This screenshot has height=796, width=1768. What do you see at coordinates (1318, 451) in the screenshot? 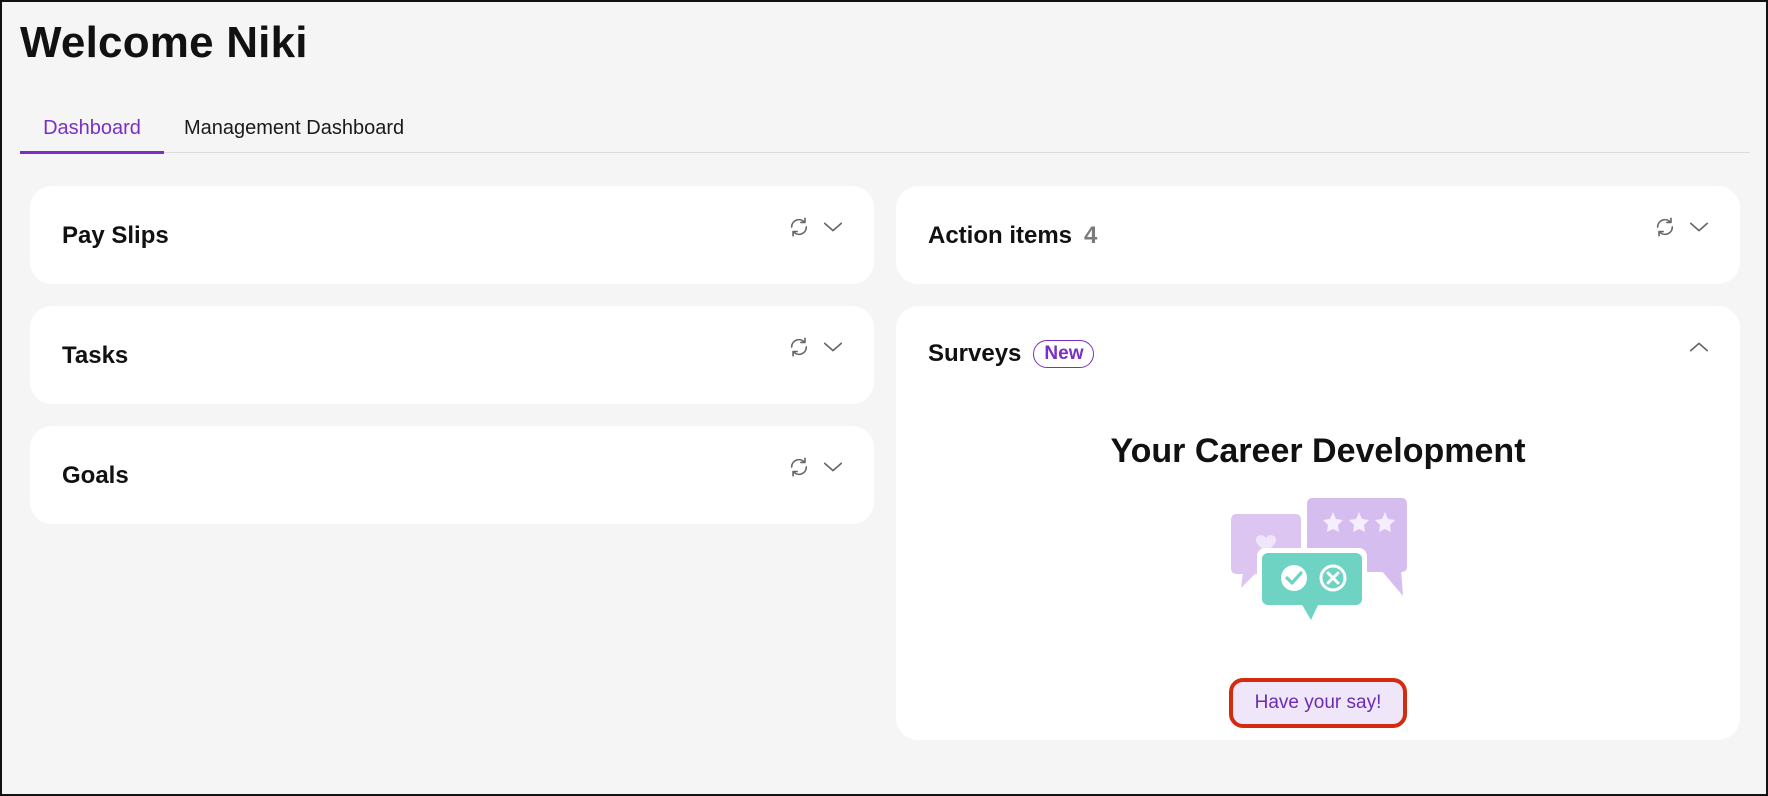
I see `survey-title: Your Career Development` at bounding box center [1318, 451].